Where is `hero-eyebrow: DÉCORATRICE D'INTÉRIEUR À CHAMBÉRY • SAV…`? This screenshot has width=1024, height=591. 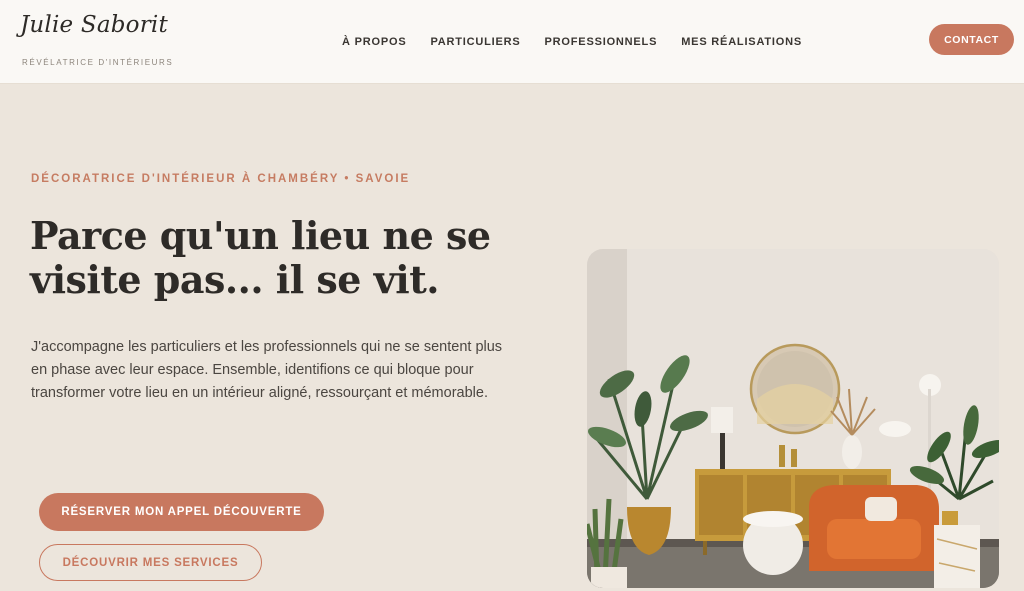 hero-eyebrow: DÉCORATRICE D'INTÉRIEUR À CHAMBÉRY • SAV… is located at coordinates (221, 179).